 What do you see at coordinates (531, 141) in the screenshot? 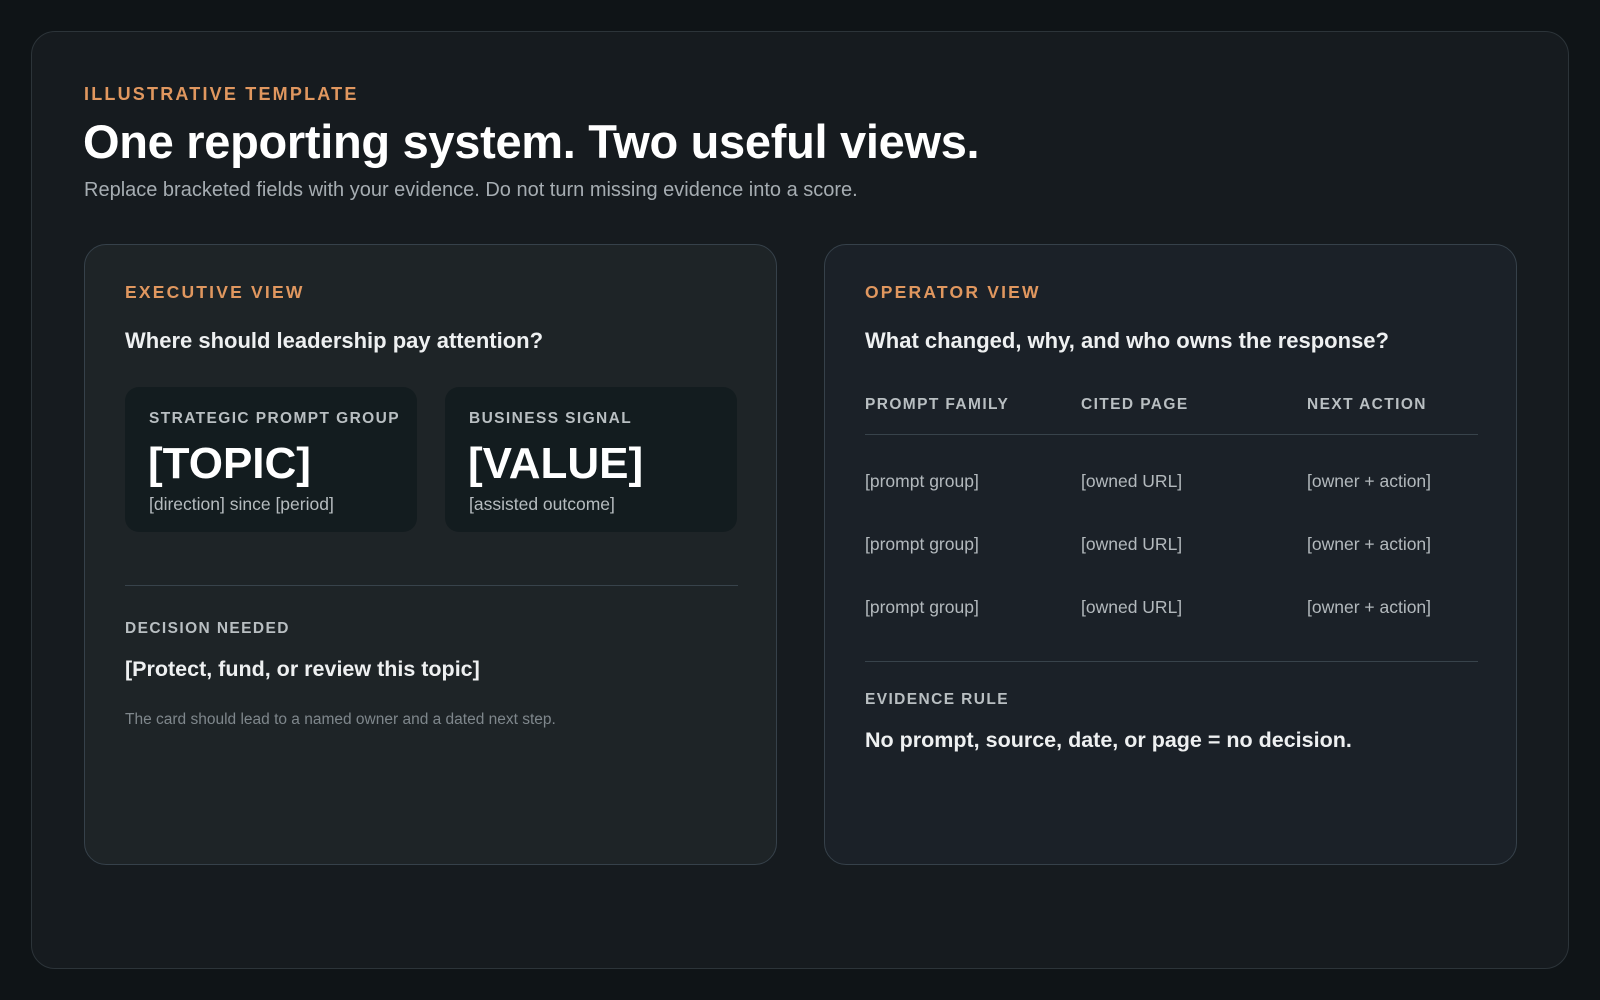
I see `page-title: One reporting system. Two useful views.` at bounding box center [531, 141].